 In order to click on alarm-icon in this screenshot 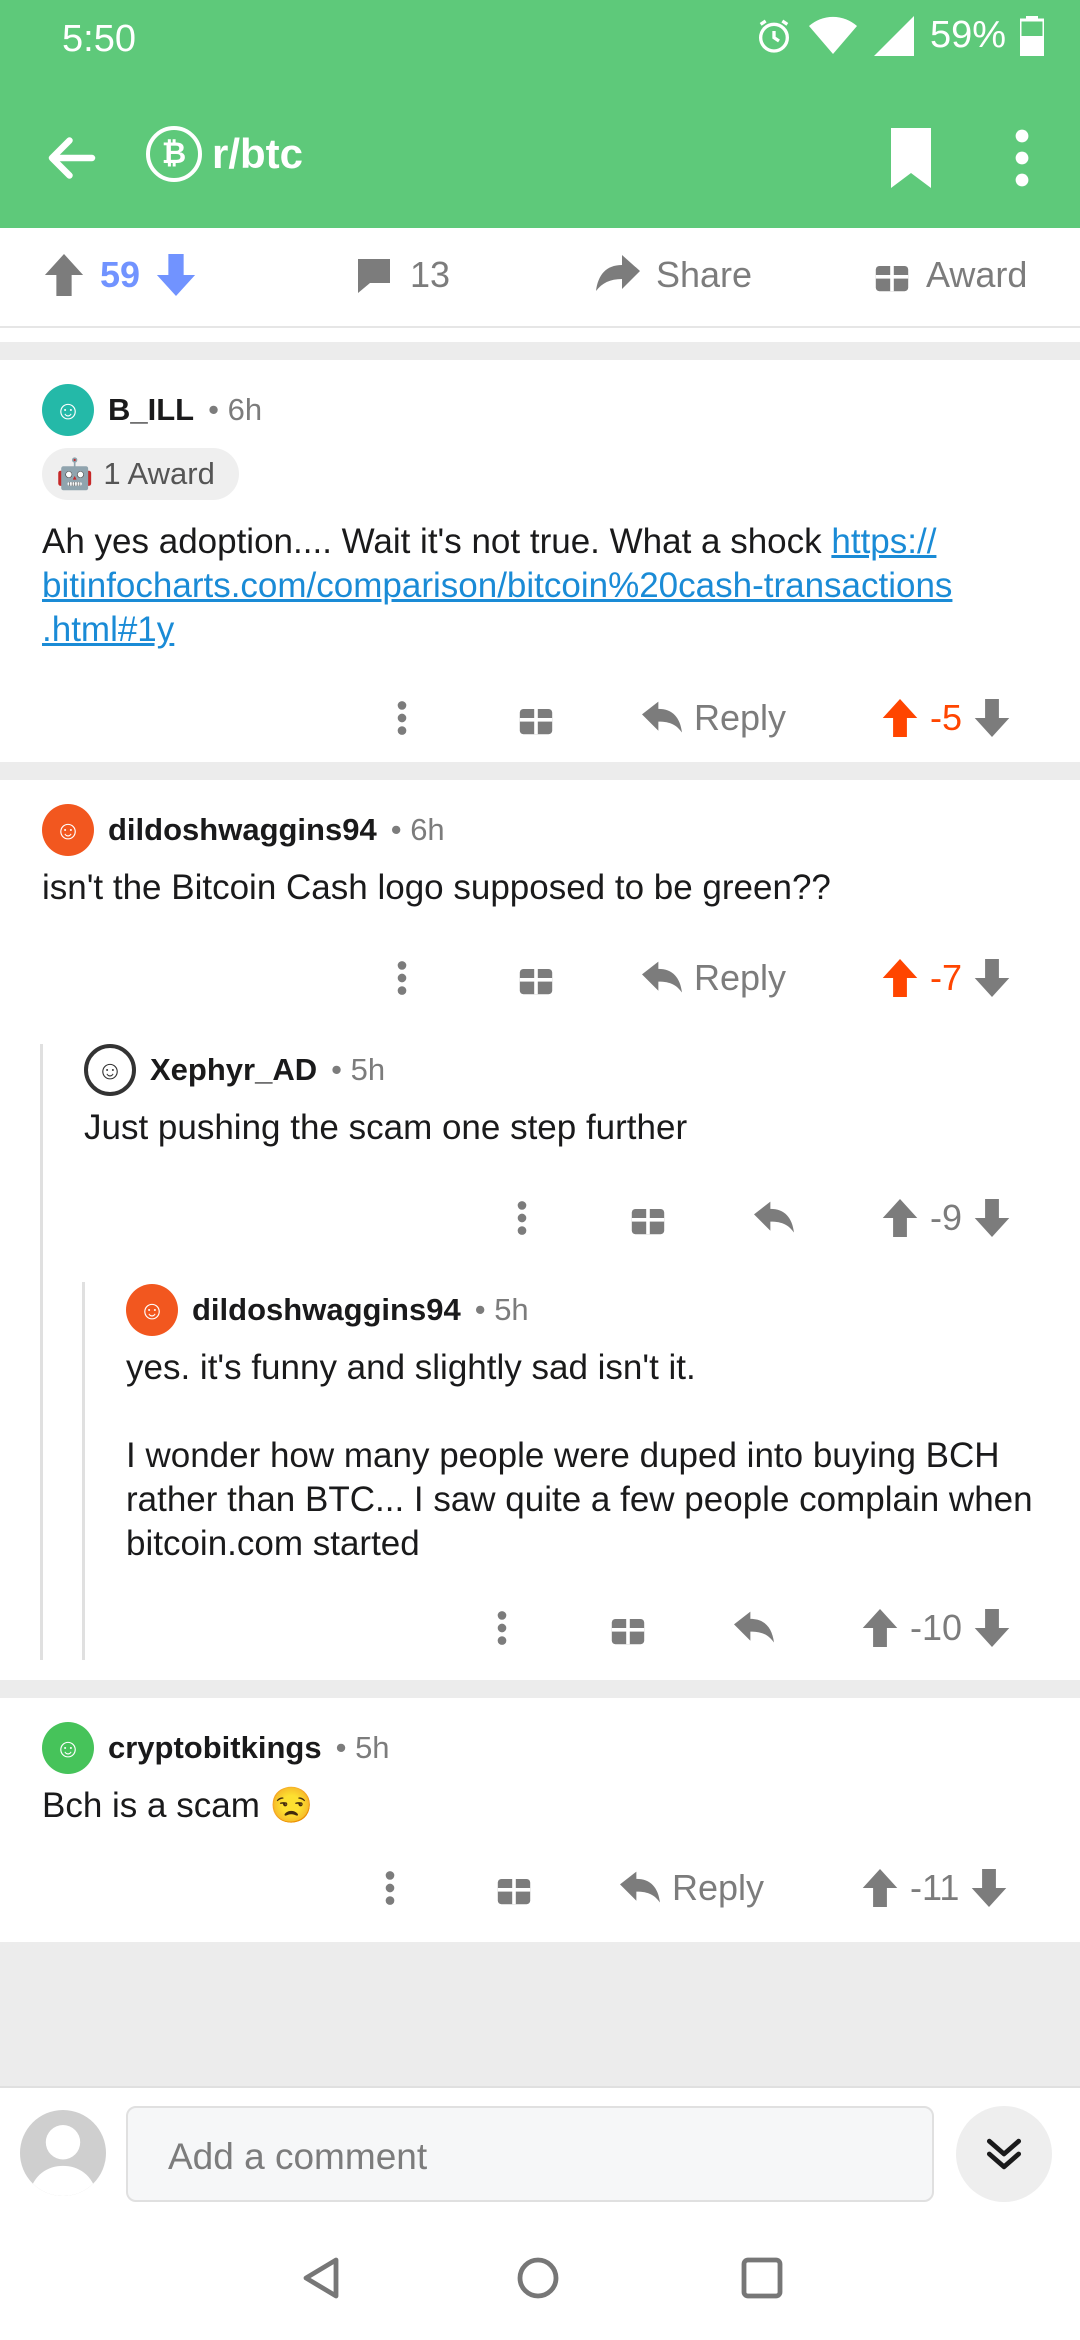, I will do `click(773, 36)`.